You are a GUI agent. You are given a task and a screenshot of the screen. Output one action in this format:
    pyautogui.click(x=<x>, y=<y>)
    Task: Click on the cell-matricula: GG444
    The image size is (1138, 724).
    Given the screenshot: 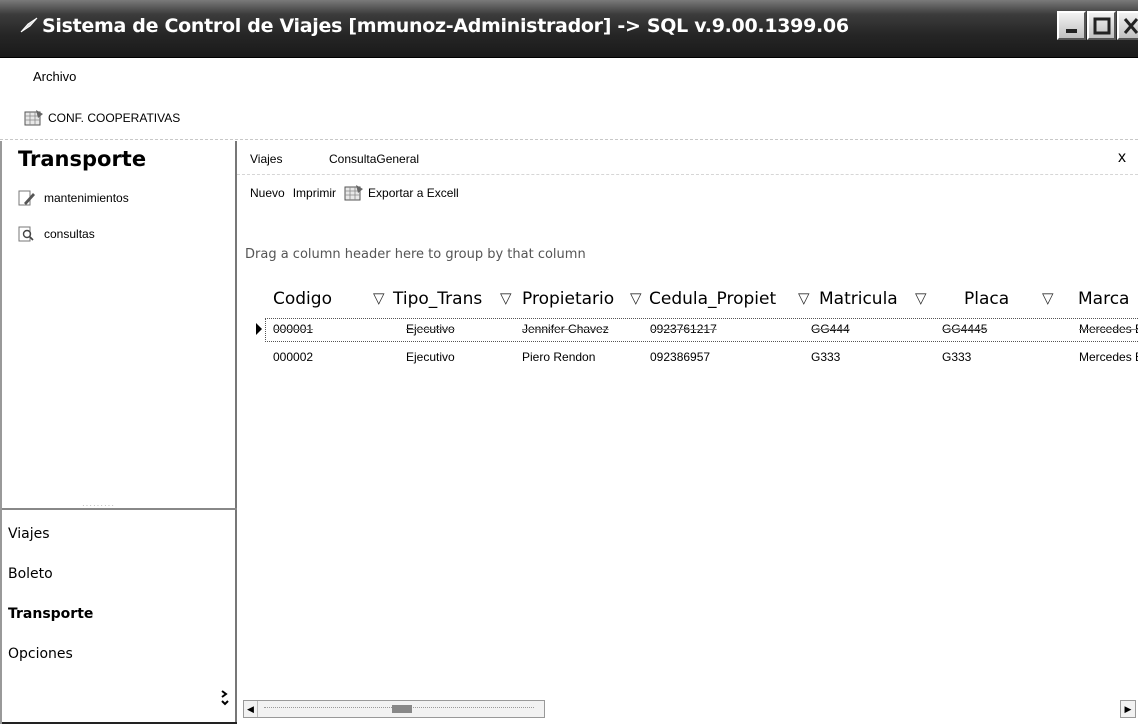 What is the action you would take?
    pyautogui.click(x=830, y=329)
    